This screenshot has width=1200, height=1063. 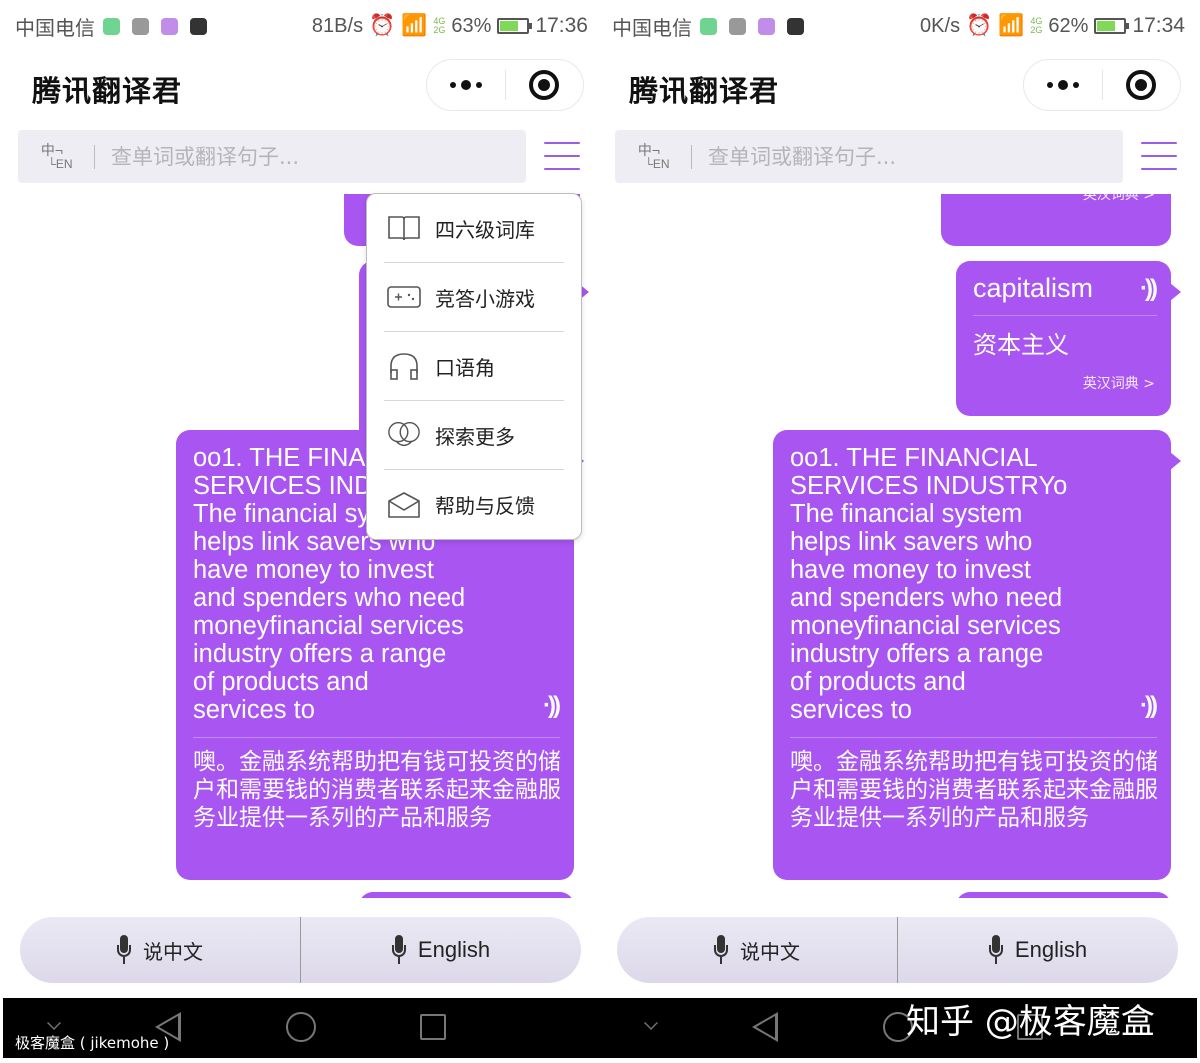 What do you see at coordinates (561, 25) in the screenshot?
I see `clock: 17:36` at bounding box center [561, 25].